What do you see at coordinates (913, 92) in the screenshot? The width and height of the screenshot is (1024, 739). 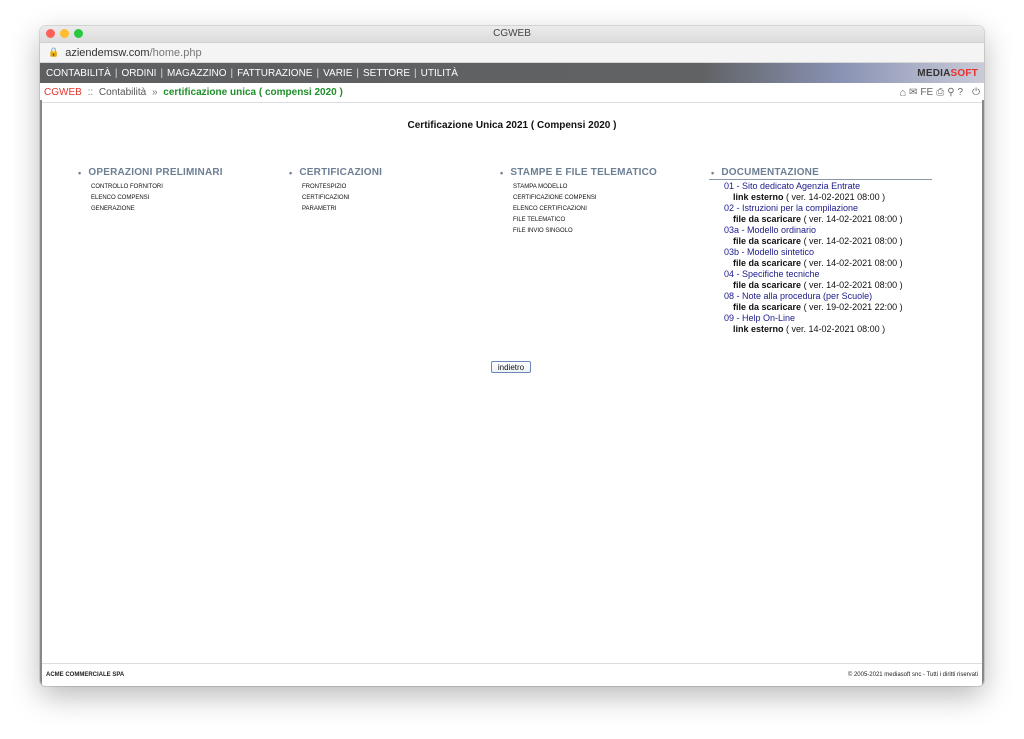 I see `mail-icon: ✉` at bounding box center [913, 92].